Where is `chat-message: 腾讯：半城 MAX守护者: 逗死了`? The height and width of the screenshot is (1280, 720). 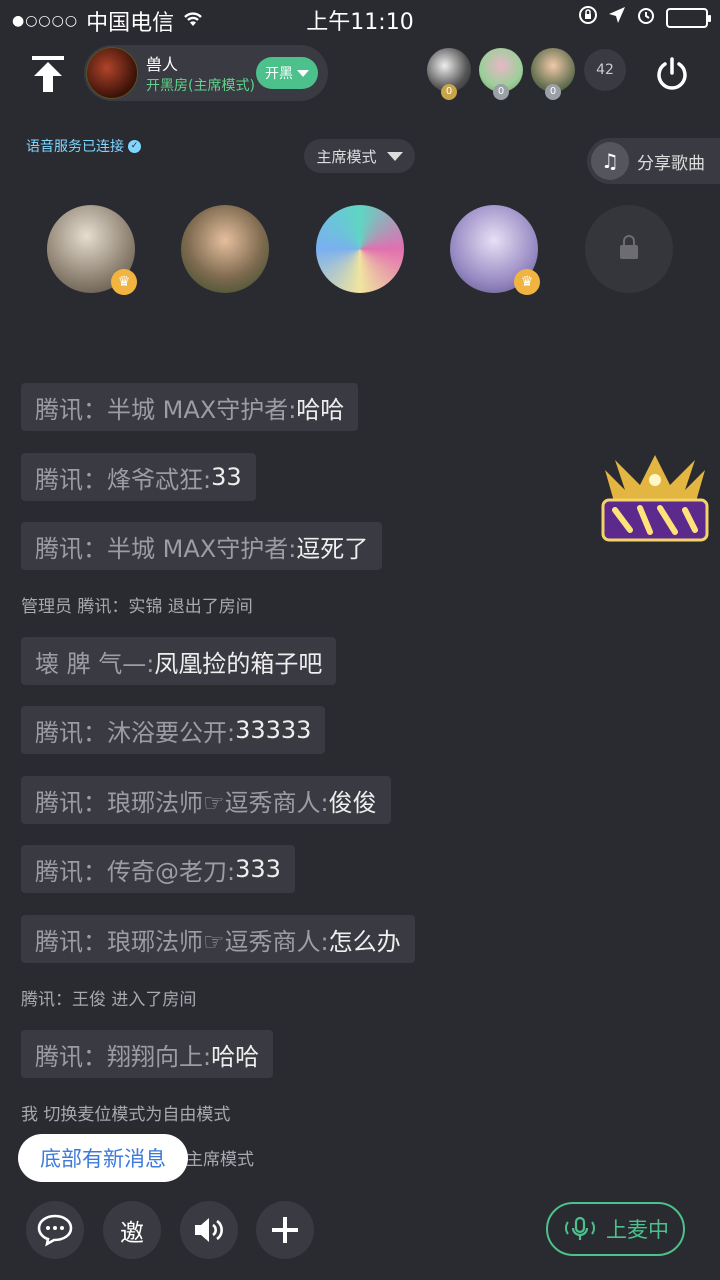 chat-message: 腾讯：半城 MAX守护者: 逗死了 is located at coordinates (202, 546).